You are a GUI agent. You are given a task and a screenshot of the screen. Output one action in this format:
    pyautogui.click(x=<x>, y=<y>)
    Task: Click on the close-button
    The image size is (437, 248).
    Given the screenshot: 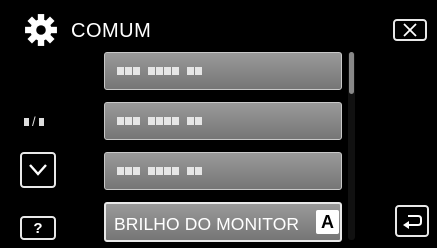 What is the action you would take?
    pyautogui.click(x=410, y=30)
    